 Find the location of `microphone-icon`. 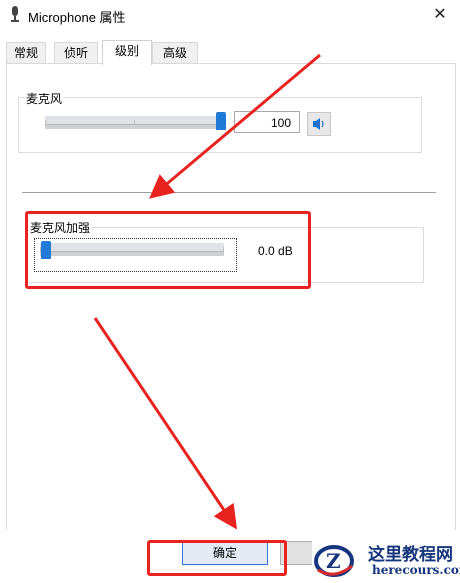

microphone-icon is located at coordinates (15, 14).